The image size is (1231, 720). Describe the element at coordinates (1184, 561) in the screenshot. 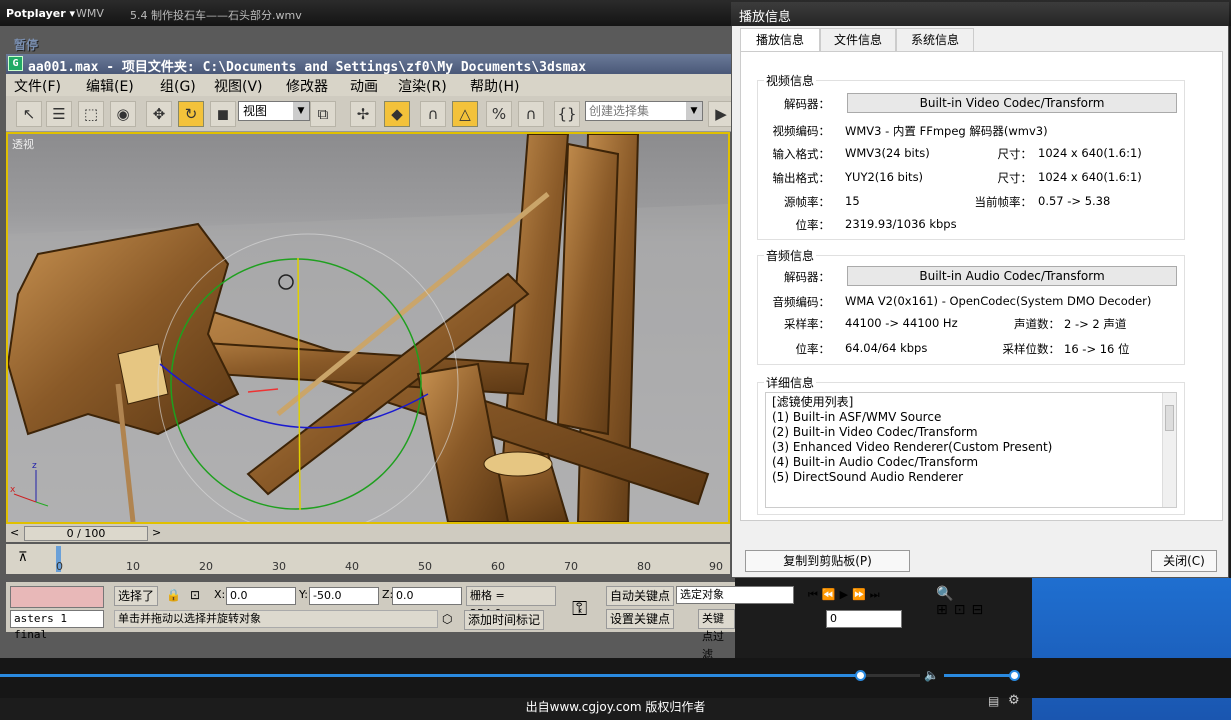

I see `close-button: 关闭(C)` at that location.